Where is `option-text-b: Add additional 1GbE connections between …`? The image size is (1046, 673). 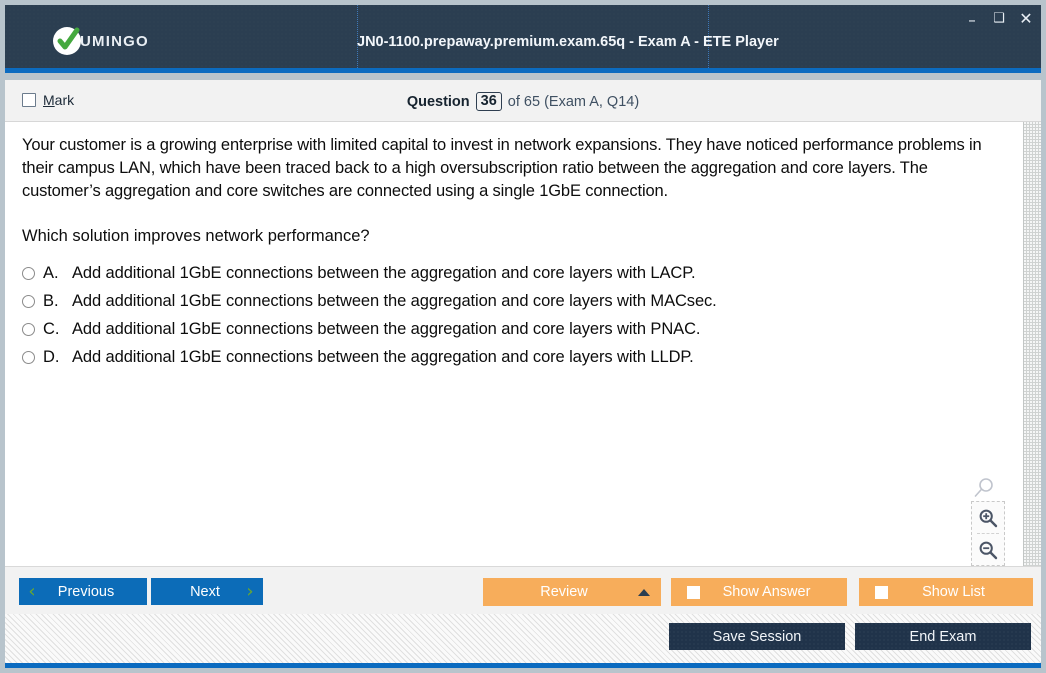 option-text-b: Add additional 1GbE connections between … is located at coordinates (394, 301).